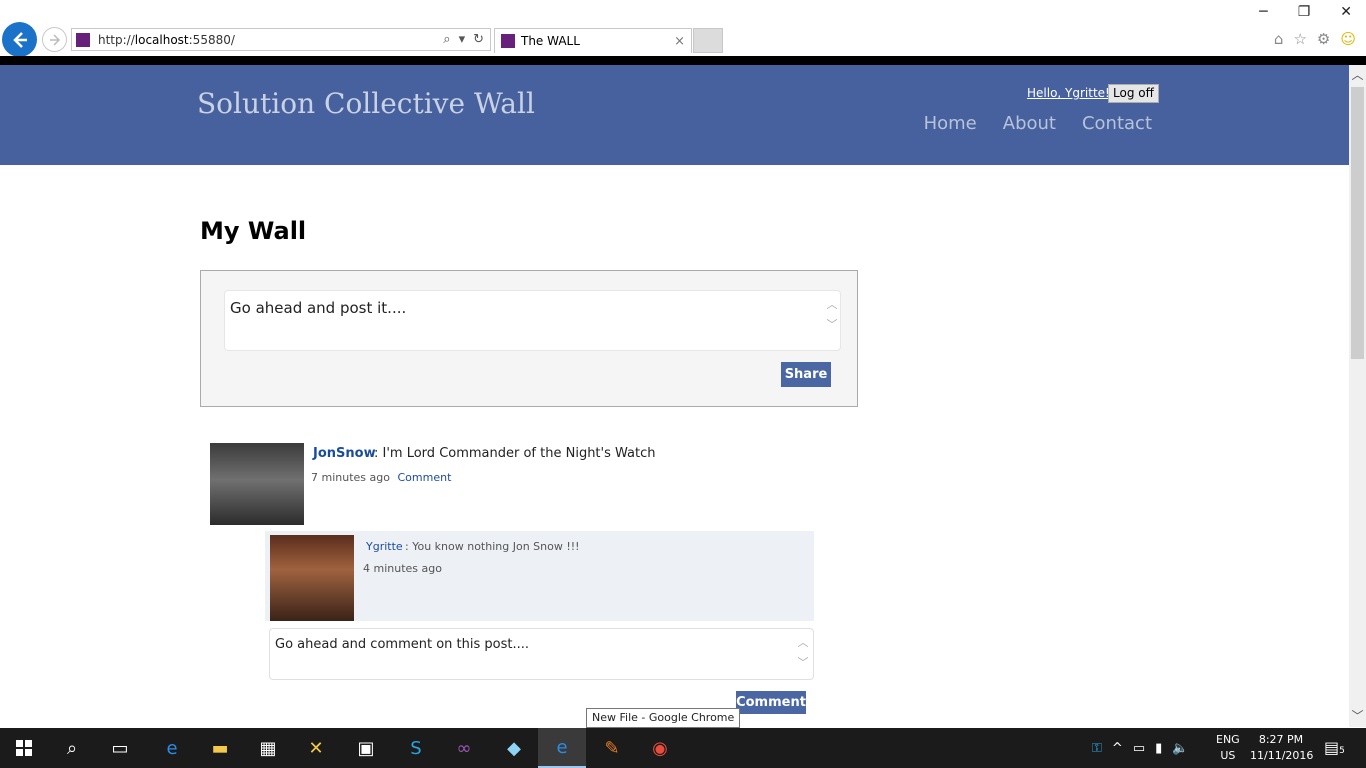  Describe the element at coordinates (1279, 39) in the screenshot. I see `home-icon: ⌂` at that location.